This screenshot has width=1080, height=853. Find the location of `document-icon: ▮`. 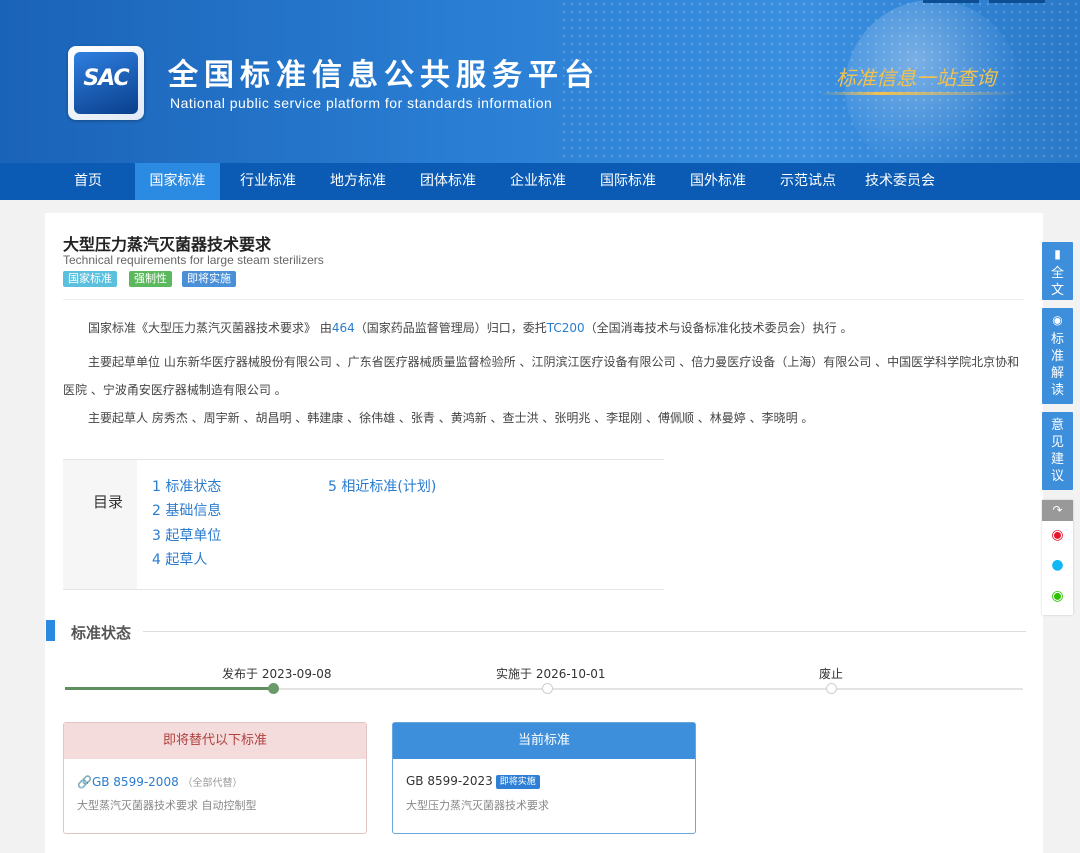

document-icon: ▮ is located at coordinates (1057, 254).